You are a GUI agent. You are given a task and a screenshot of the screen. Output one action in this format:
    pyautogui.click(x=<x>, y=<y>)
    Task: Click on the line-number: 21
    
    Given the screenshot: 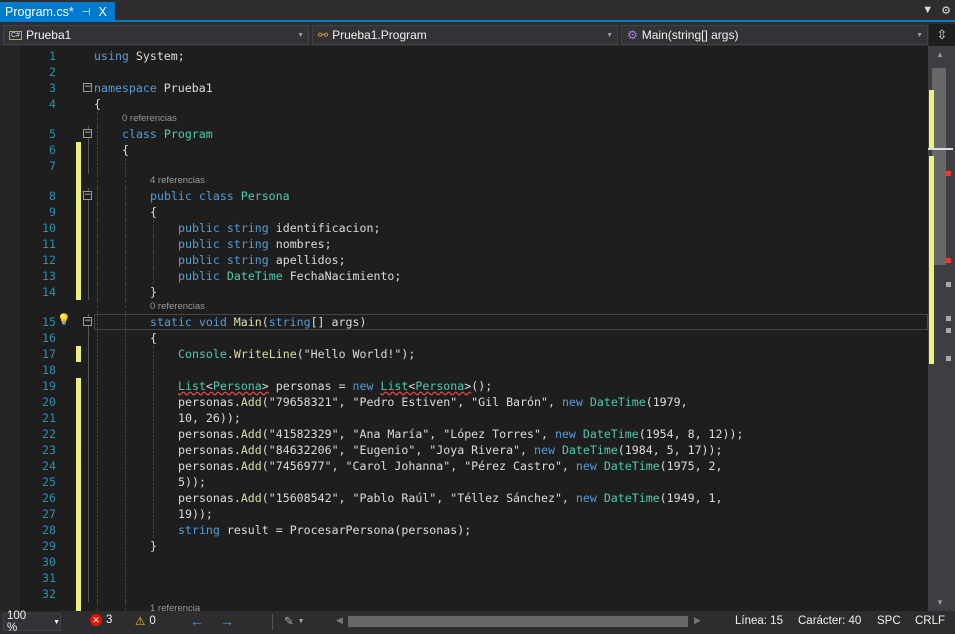 What is the action you would take?
    pyautogui.click(x=49, y=418)
    